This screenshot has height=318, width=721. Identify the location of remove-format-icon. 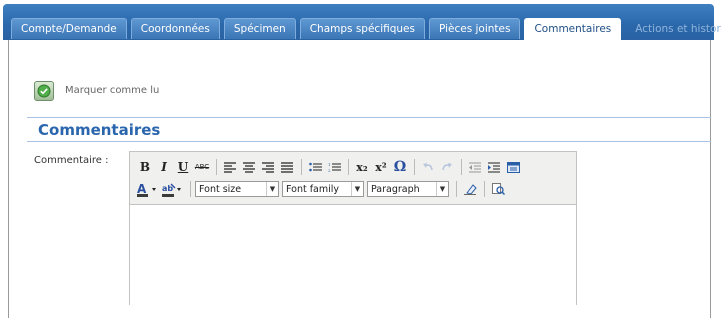
(470, 189).